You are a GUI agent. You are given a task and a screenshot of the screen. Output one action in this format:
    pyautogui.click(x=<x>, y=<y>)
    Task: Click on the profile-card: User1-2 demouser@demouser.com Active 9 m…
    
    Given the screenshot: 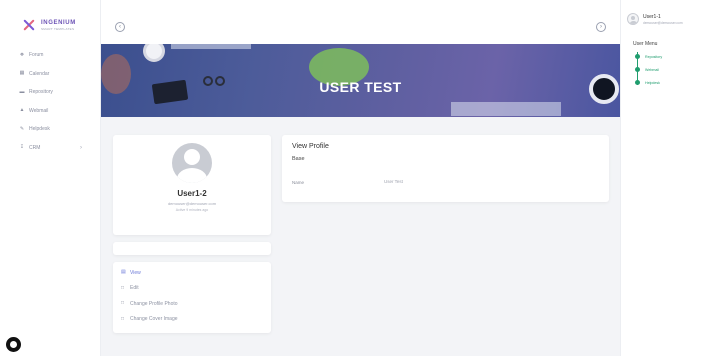 What is the action you would take?
    pyautogui.click(x=192, y=185)
    